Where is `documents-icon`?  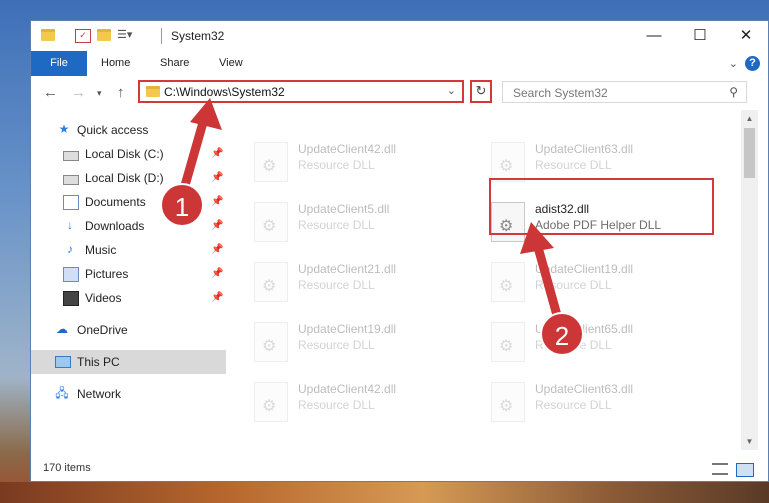
documents-icon is located at coordinates (71, 202).